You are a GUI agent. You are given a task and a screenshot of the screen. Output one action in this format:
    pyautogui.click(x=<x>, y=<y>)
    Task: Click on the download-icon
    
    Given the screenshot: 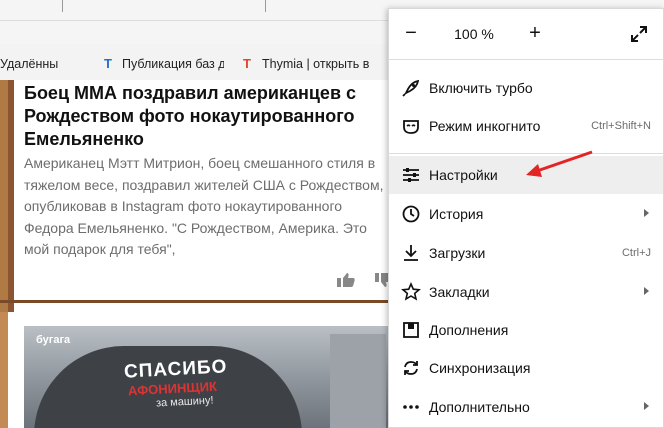 What is the action you would take?
    pyautogui.click(x=411, y=253)
    